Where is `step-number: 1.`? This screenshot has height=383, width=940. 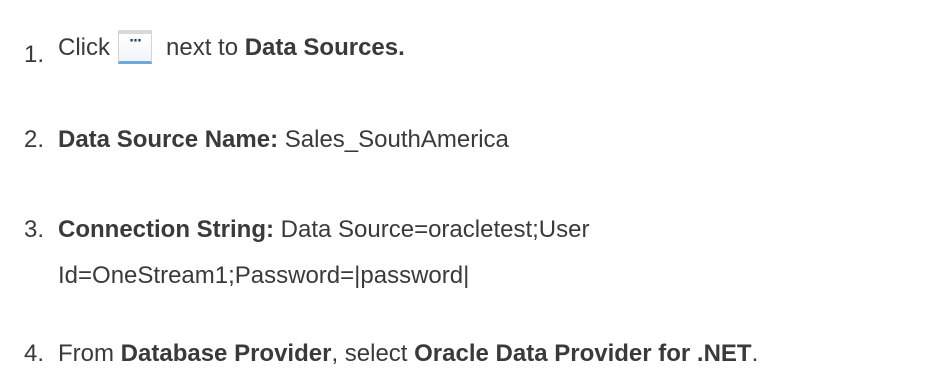 step-number: 1. is located at coordinates (34, 54).